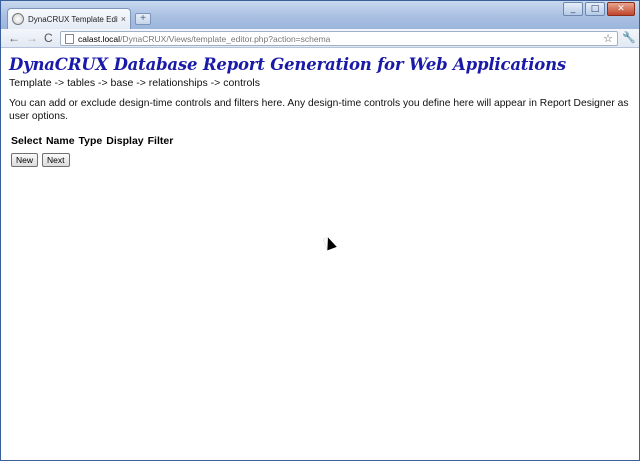 The height and width of the screenshot is (461, 640). I want to click on back-icon: ←, so click(14, 38).